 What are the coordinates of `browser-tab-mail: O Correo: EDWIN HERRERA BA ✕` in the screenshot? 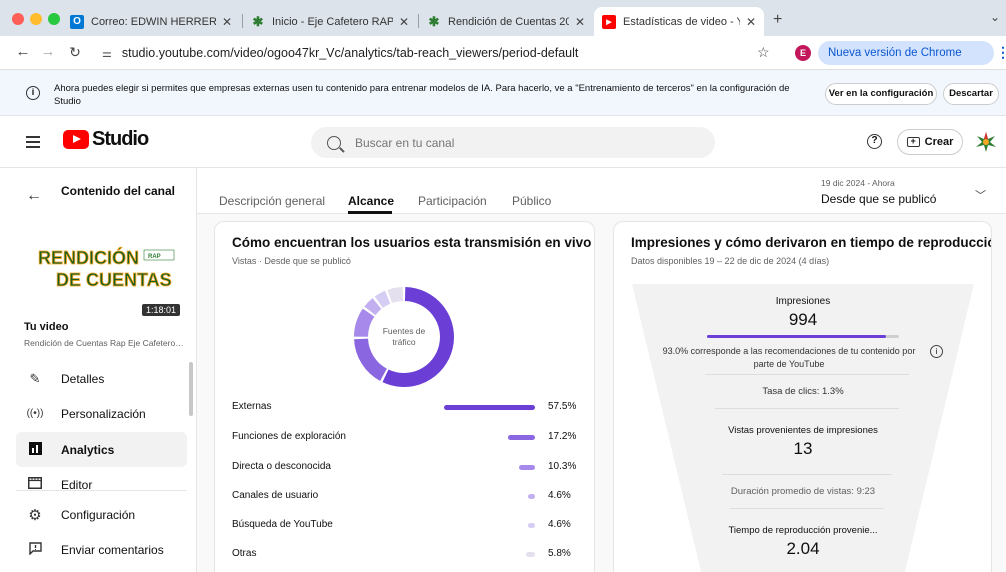 It's located at (151, 21).